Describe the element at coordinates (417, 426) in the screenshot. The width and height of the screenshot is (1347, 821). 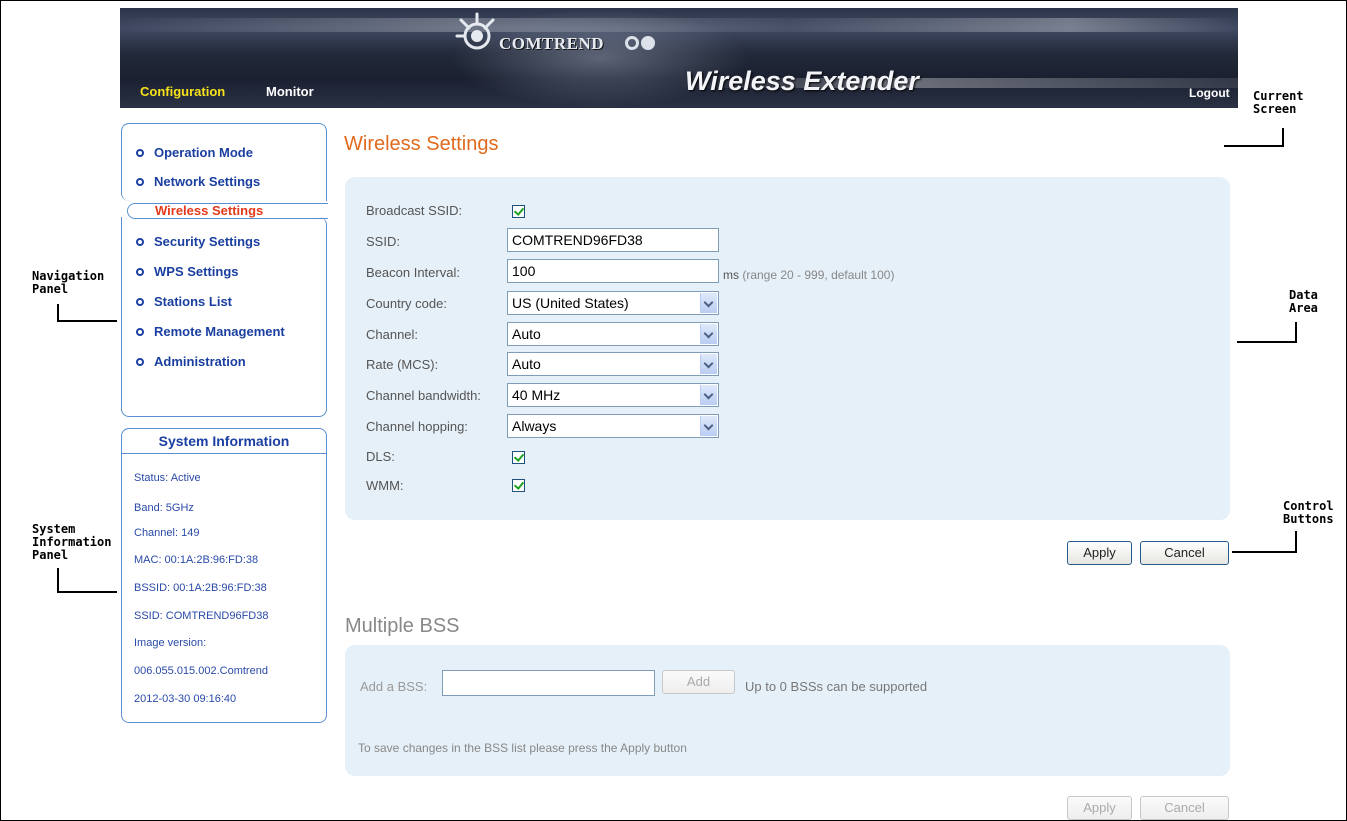
I see `channel-hopping-label: Channel hopping:` at that location.